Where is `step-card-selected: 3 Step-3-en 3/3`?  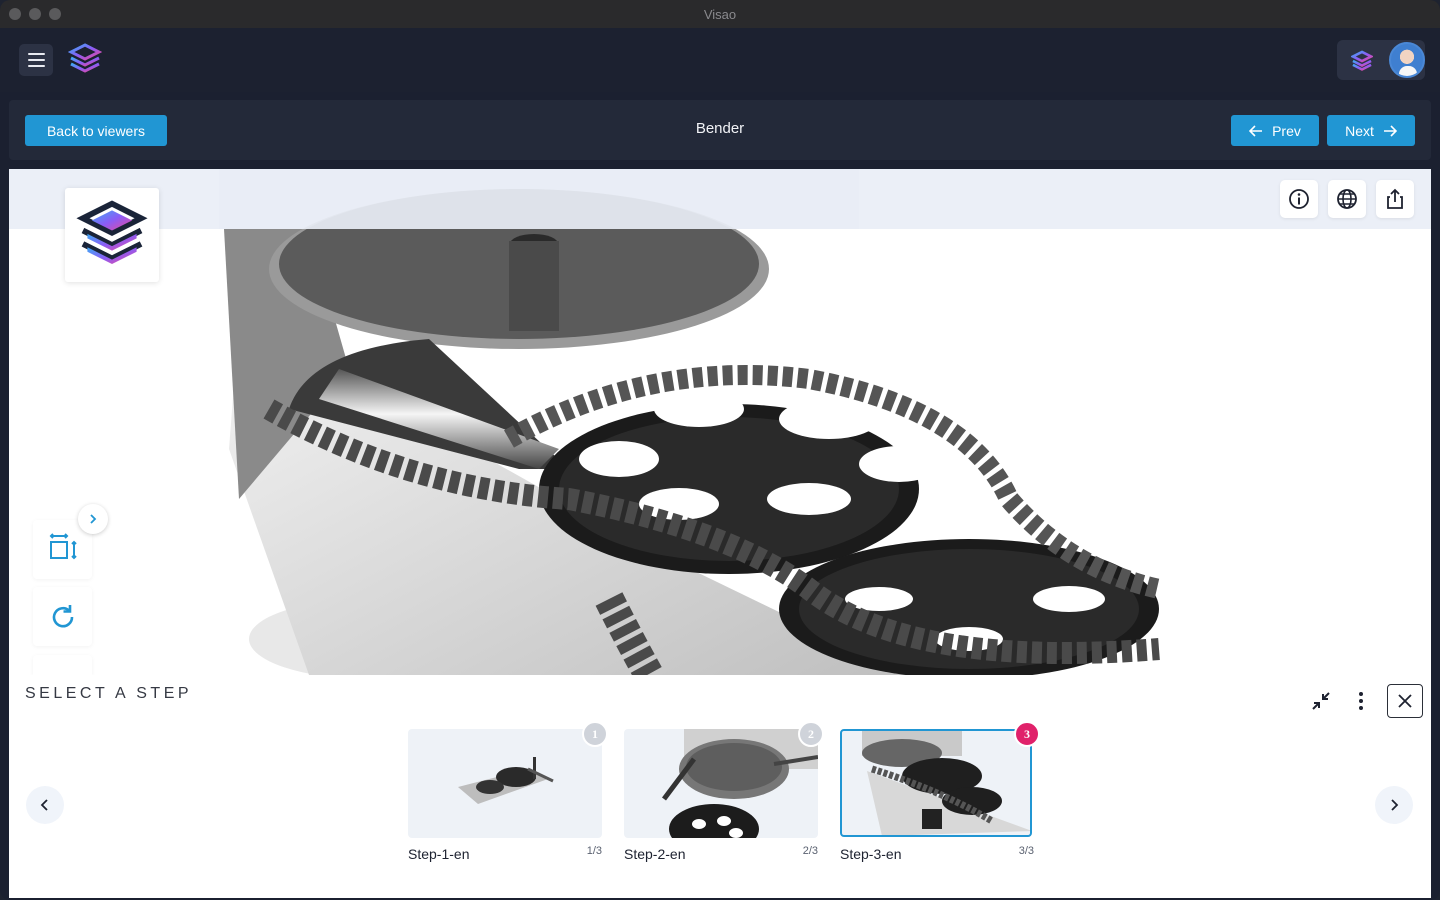 step-card-selected: 3 Step-3-en 3/3 is located at coordinates (940, 793).